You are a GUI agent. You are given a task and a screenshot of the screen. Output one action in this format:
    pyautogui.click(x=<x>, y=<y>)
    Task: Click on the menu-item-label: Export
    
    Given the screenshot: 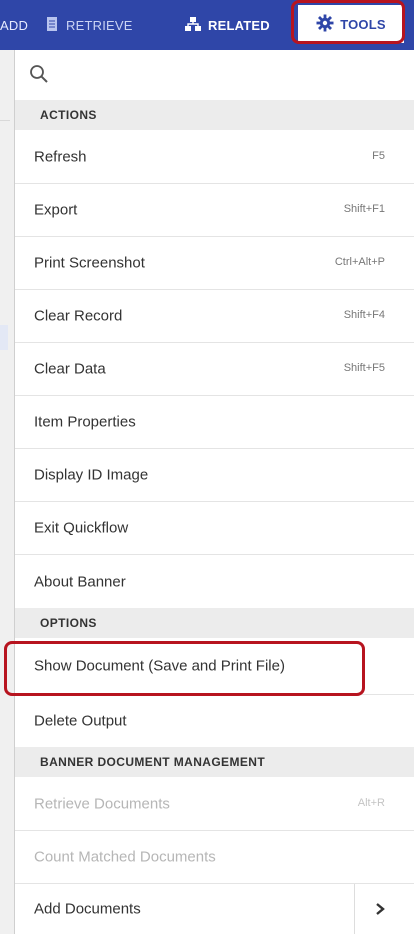 What is the action you would take?
    pyautogui.click(x=56, y=210)
    